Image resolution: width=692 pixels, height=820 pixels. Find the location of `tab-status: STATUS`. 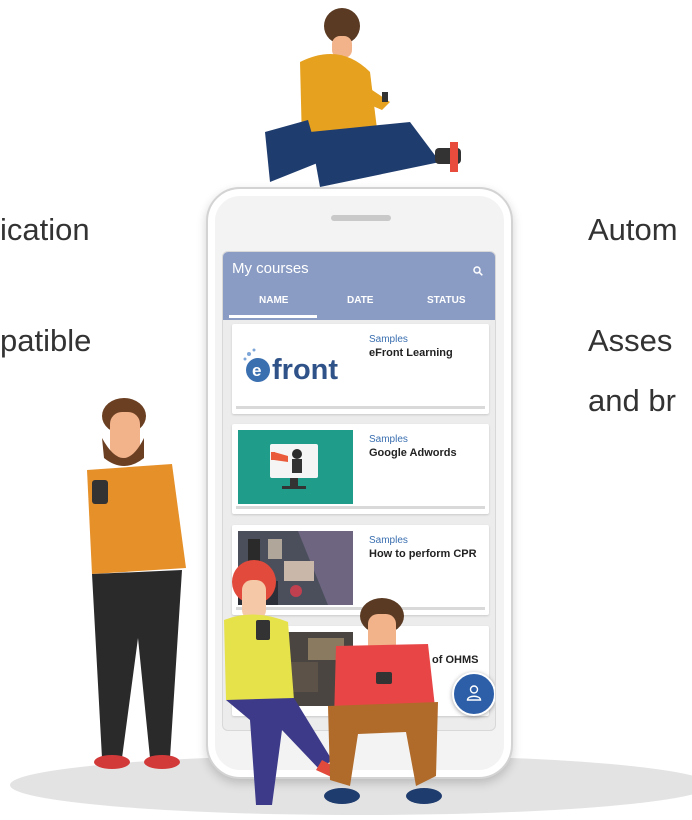

tab-status: STATUS is located at coordinates (446, 300).